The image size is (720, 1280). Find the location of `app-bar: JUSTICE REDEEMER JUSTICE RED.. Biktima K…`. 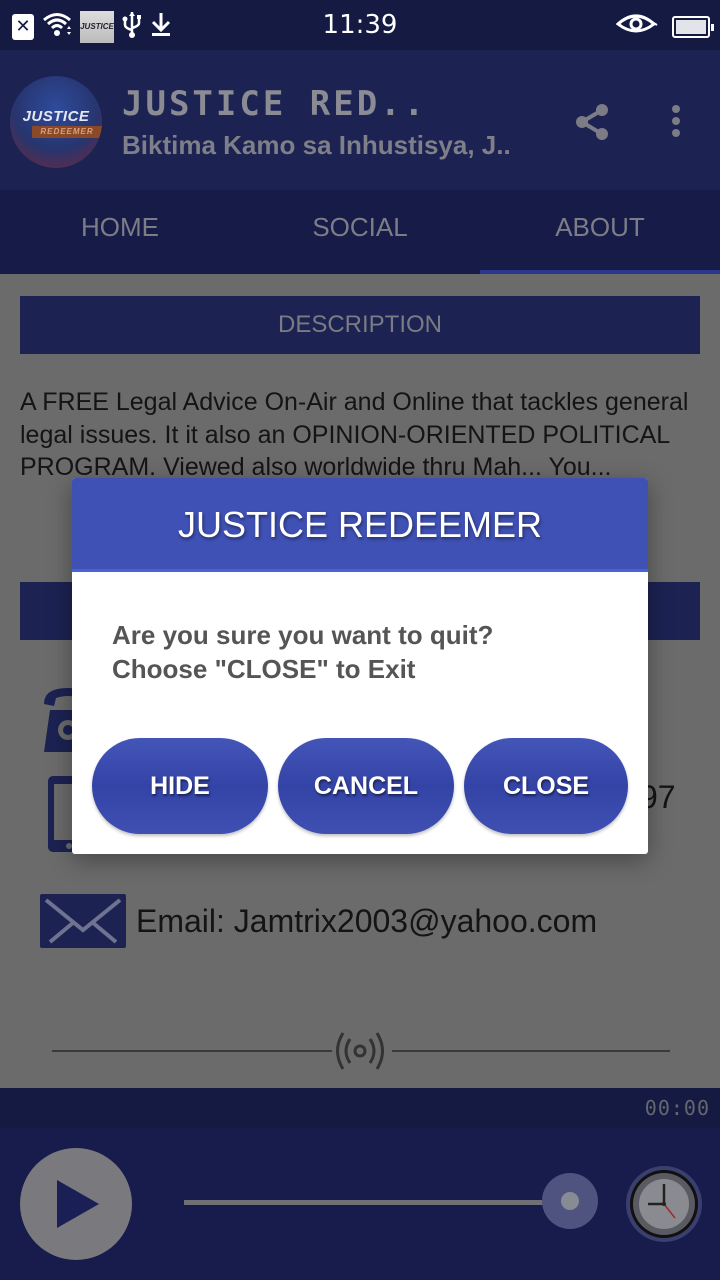

app-bar: JUSTICE REDEEMER JUSTICE RED.. Biktima K… is located at coordinates (360, 120).